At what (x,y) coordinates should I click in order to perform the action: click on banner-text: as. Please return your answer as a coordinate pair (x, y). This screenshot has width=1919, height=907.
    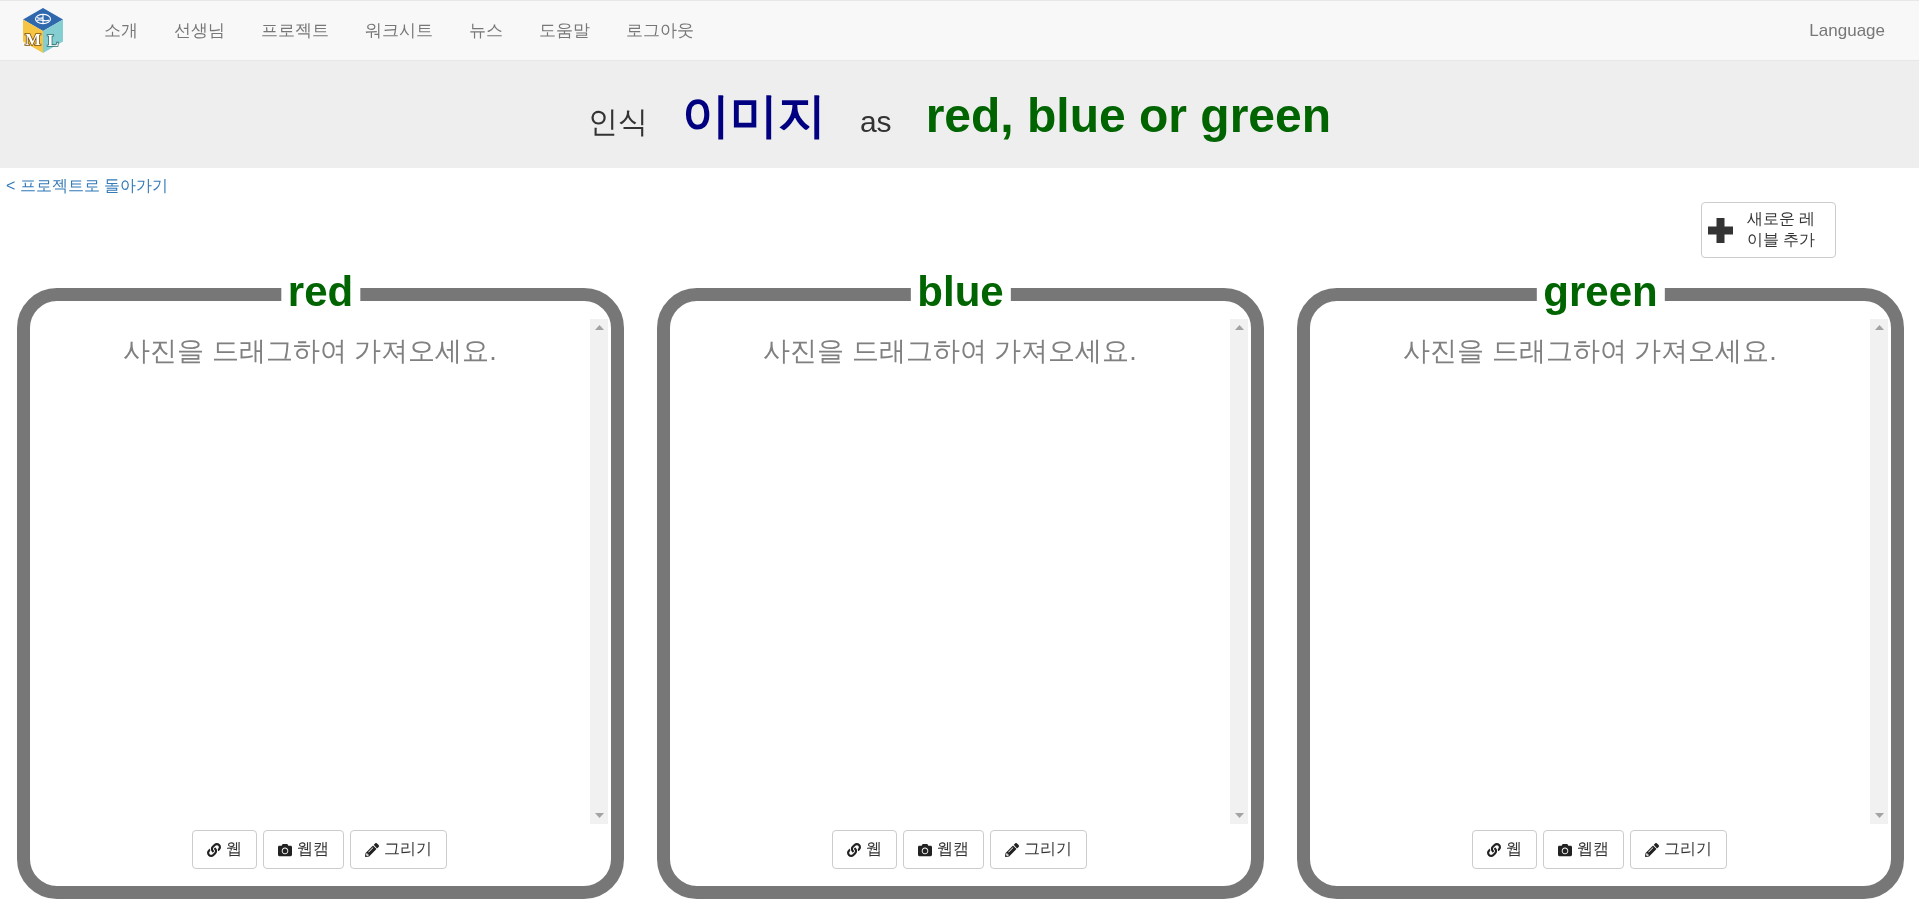
    Looking at the image, I should click on (875, 122).